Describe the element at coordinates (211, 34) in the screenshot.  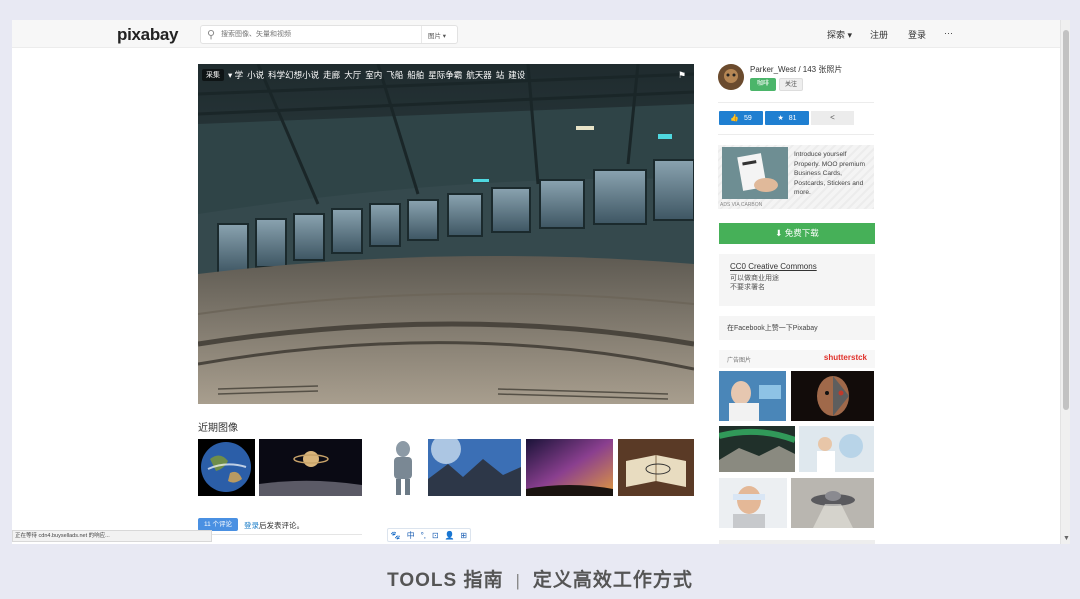
I see `search-icon: ⚲` at that location.